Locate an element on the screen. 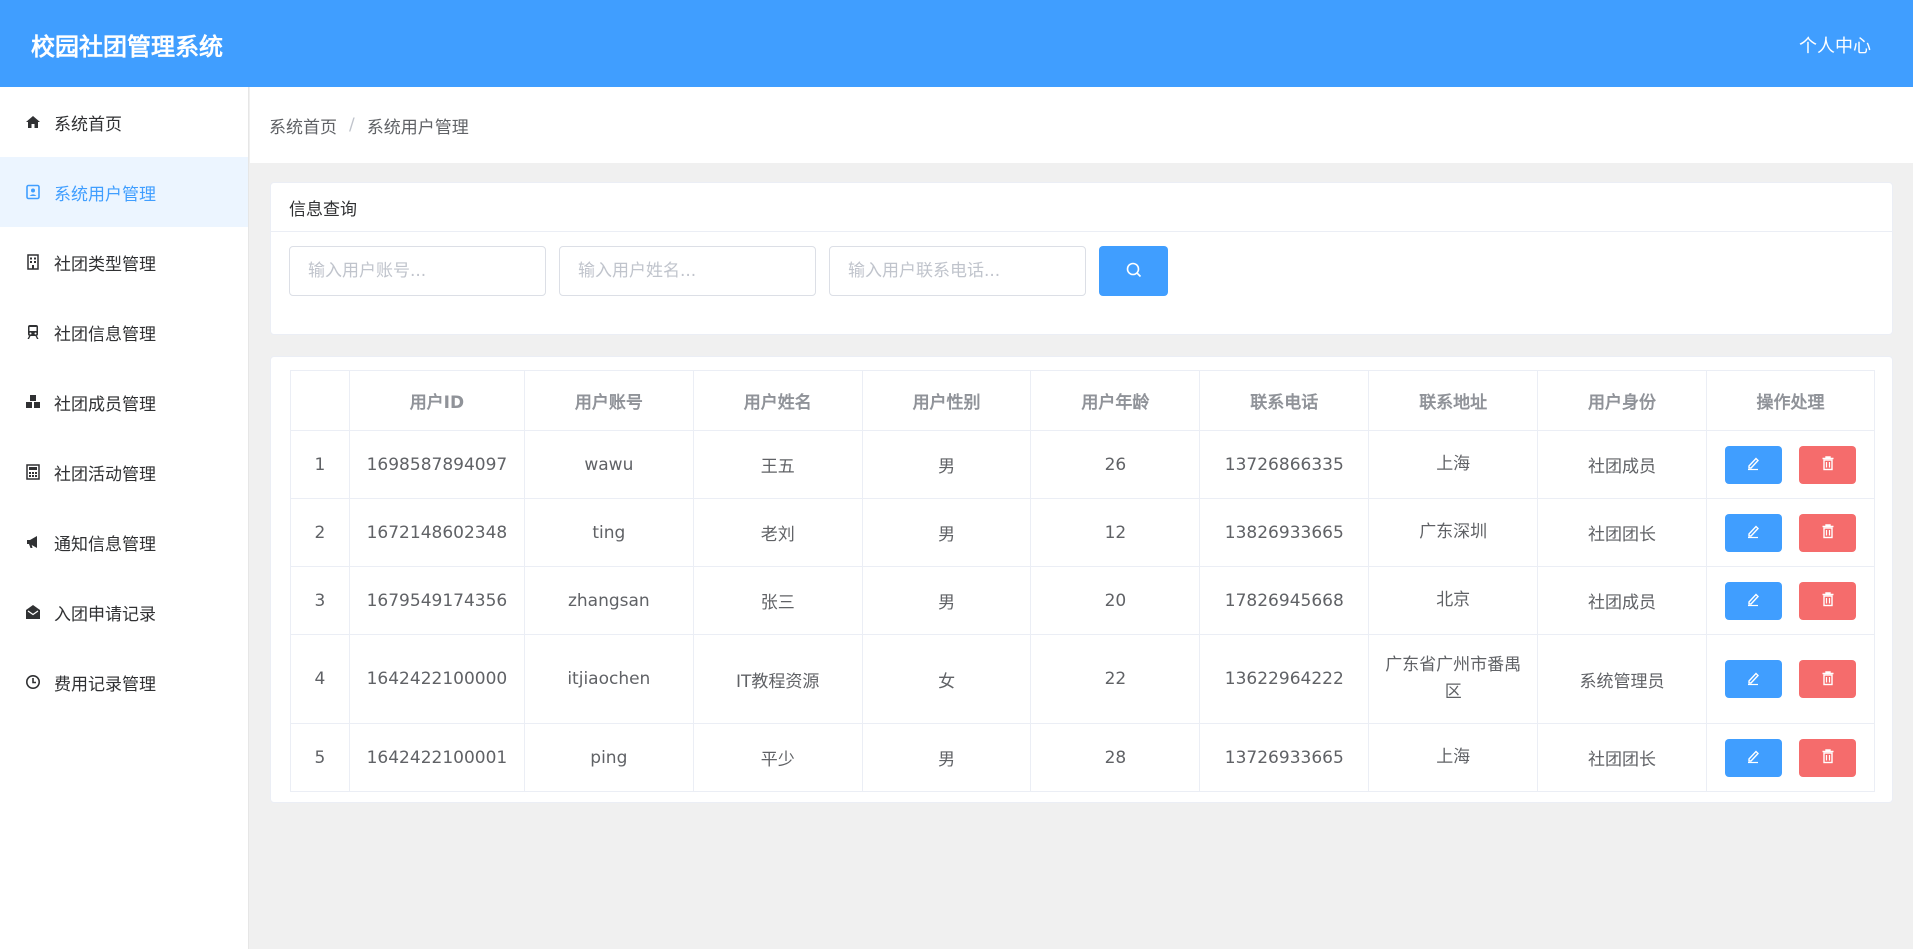 The image size is (1913, 949). cell-phone: 13726933665 is located at coordinates (1284, 757).